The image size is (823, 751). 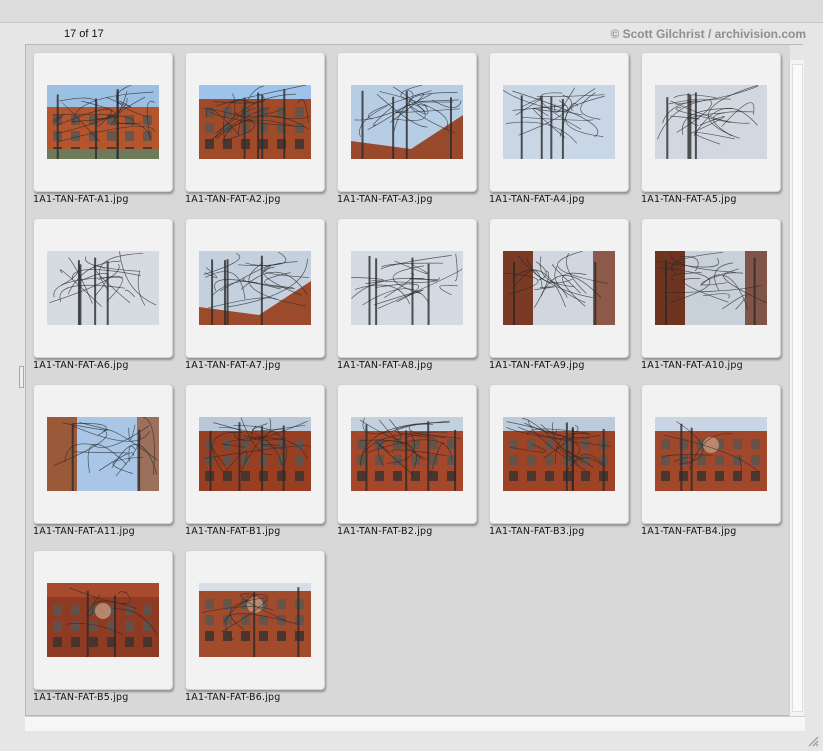 I want to click on thumbnail-filename: 1A1-TAN-FAT-A1.jpg, so click(x=81, y=199).